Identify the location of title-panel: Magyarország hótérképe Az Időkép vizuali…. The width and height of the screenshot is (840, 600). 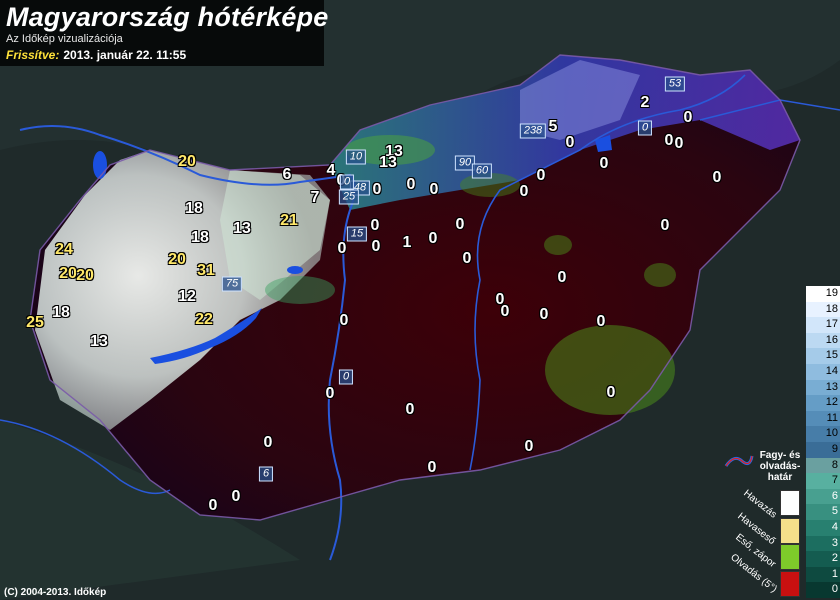
(164, 33).